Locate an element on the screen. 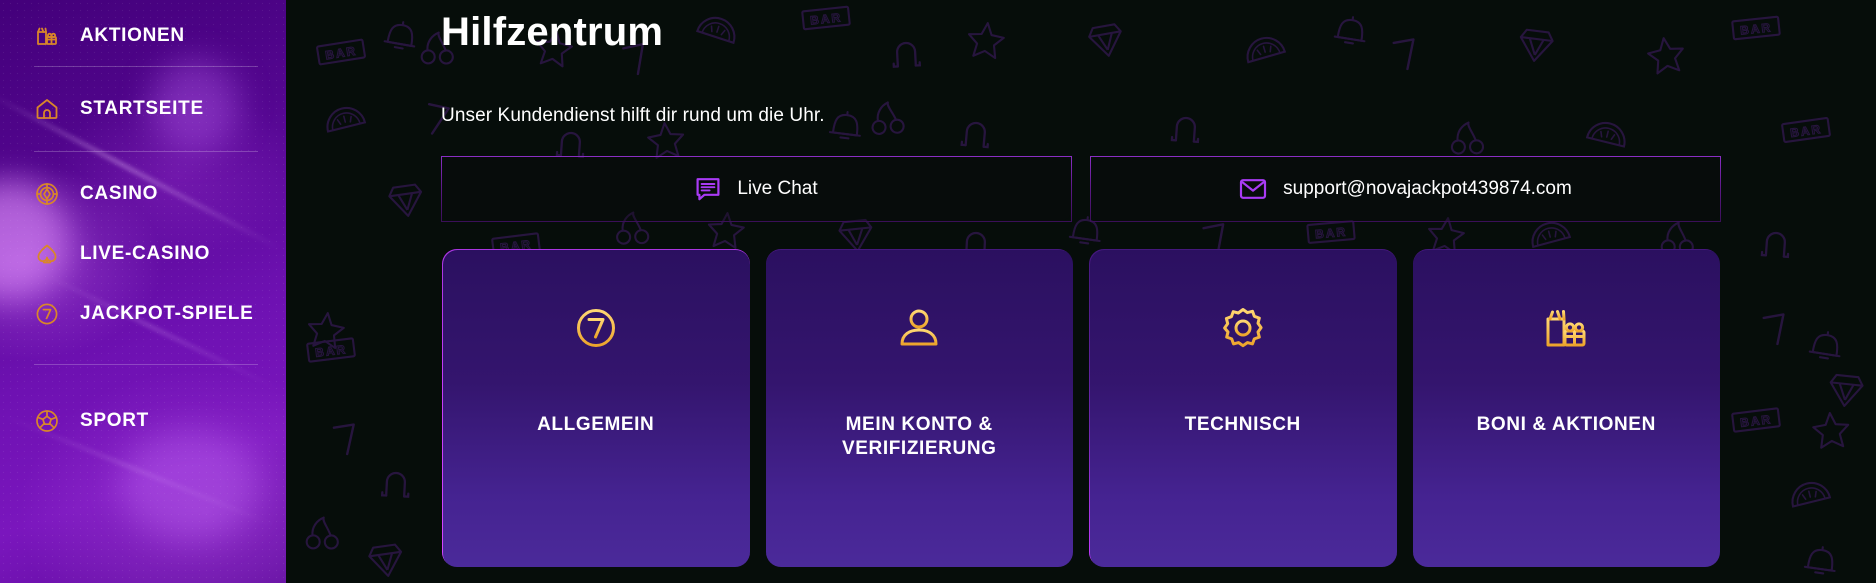 The width and height of the screenshot is (1876, 583). envelope-icon is located at coordinates (1253, 189).